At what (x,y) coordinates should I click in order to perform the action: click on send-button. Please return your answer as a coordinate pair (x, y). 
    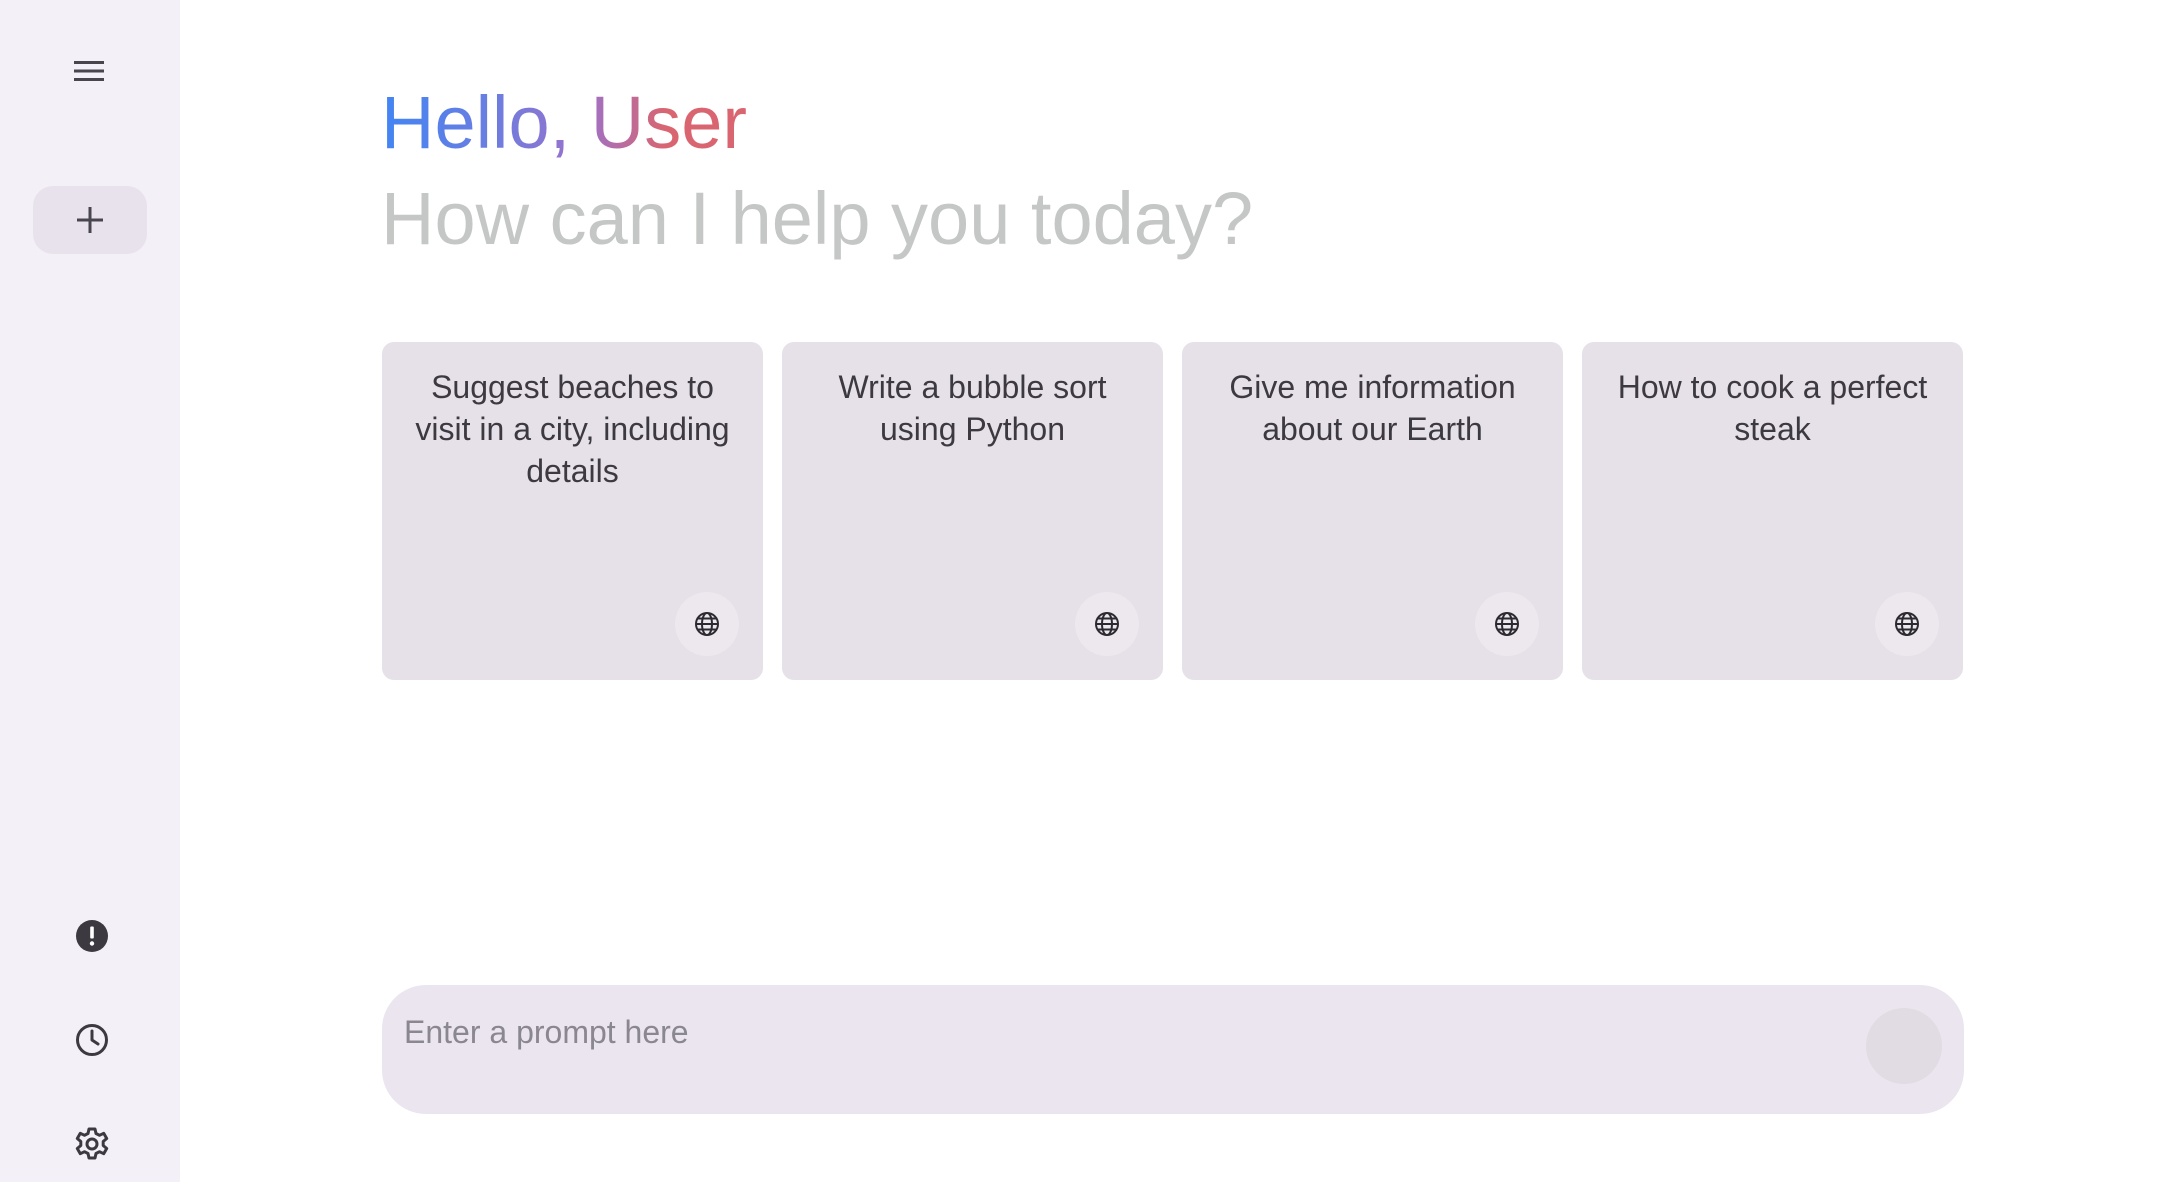
    Looking at the image, I should click on (1904, 1046).